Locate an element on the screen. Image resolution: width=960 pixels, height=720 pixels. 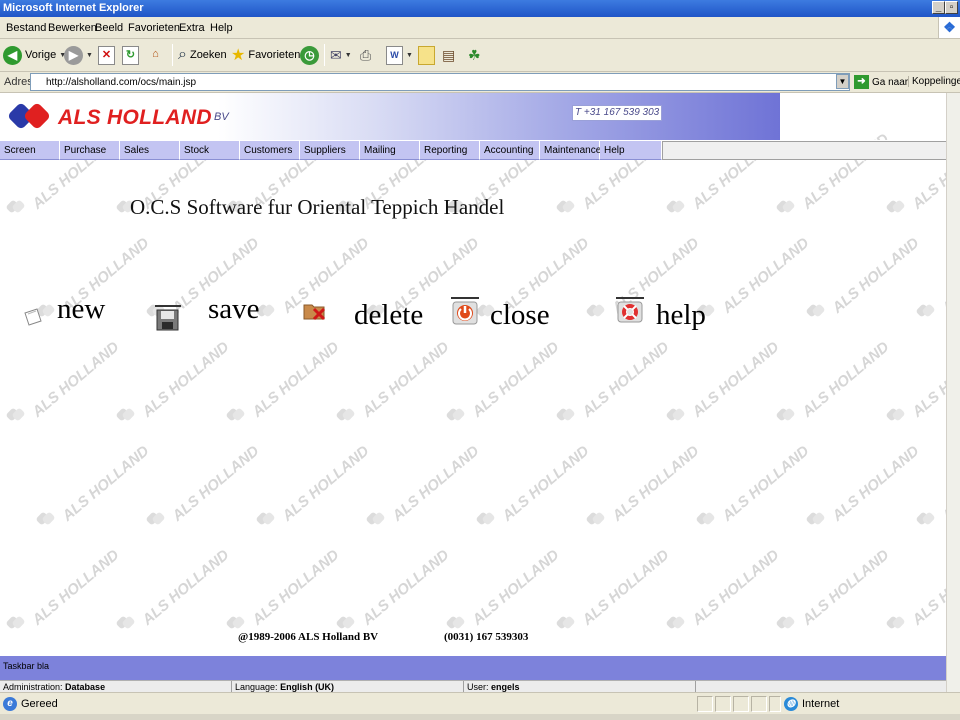
nav-mailing: Mailing is located at coordinates (390, 150).